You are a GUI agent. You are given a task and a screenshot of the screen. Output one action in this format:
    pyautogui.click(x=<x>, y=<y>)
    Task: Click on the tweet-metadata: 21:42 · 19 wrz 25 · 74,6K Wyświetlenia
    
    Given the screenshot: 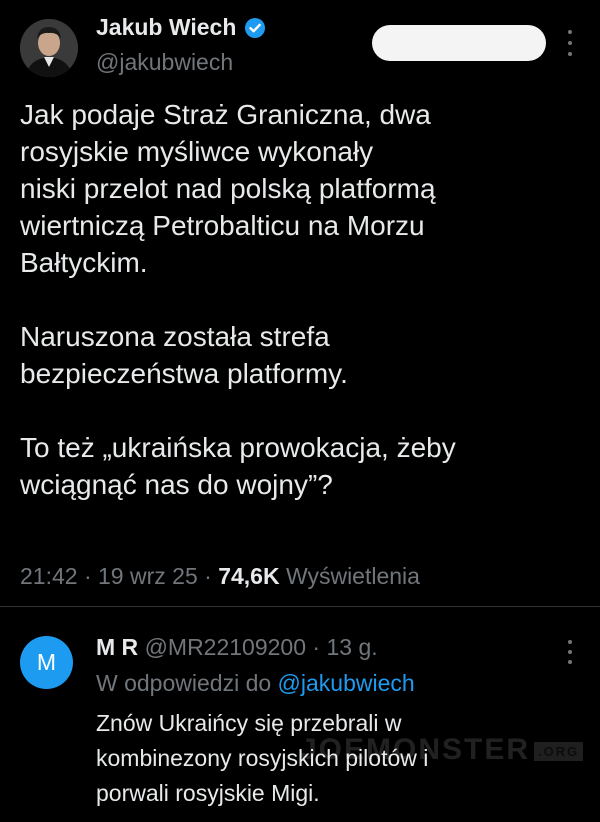 What is the action you would take?
    pyautogui.click(x=220, y=576)
    